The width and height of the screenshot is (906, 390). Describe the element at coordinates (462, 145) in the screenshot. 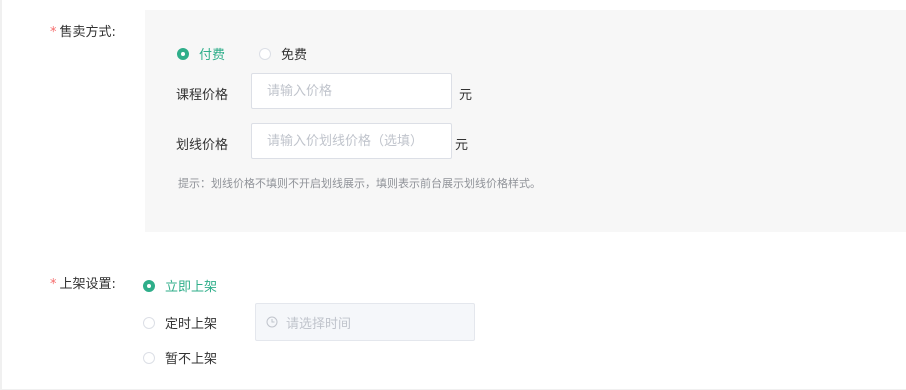

I see `strike-price-unit: 元` at that location.